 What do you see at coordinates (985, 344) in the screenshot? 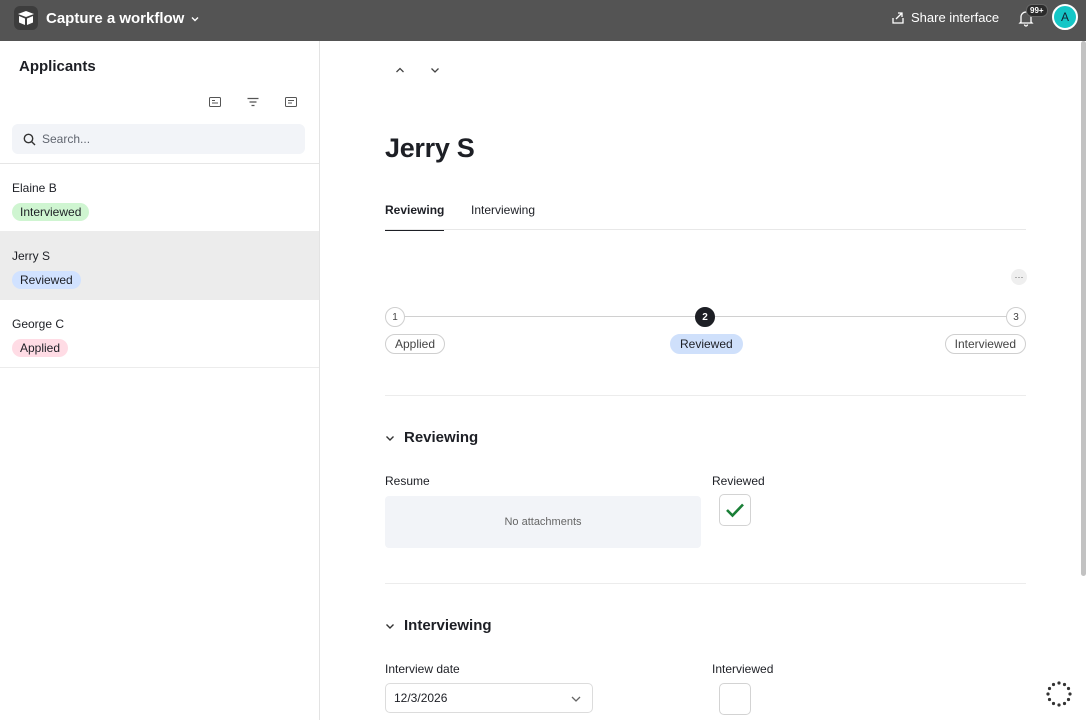
I see `step-3-label: Interviewed` at bounding box center [985, 344].